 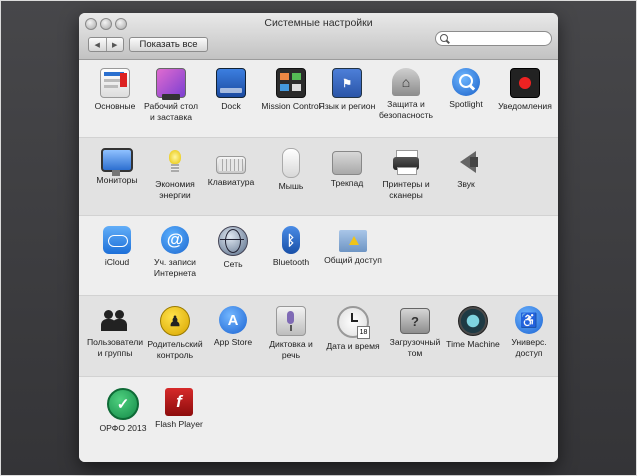 What do you see at coordinates (115, 320) in the screenshot?
I see `users-icon` at bounding box center [115, 320].